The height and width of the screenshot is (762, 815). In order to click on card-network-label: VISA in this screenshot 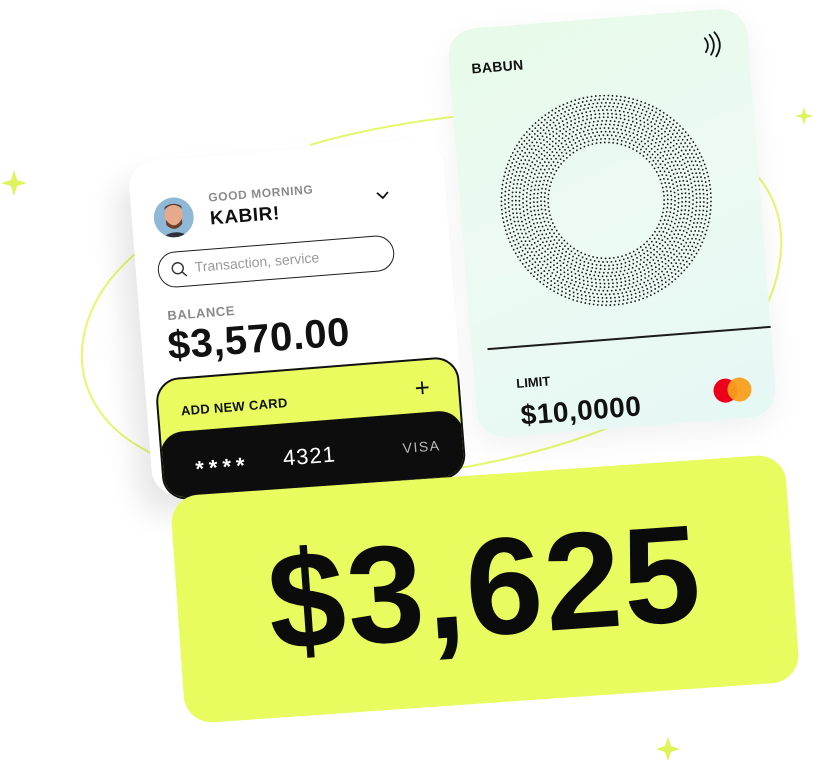, I will do `click(422, 447)`.